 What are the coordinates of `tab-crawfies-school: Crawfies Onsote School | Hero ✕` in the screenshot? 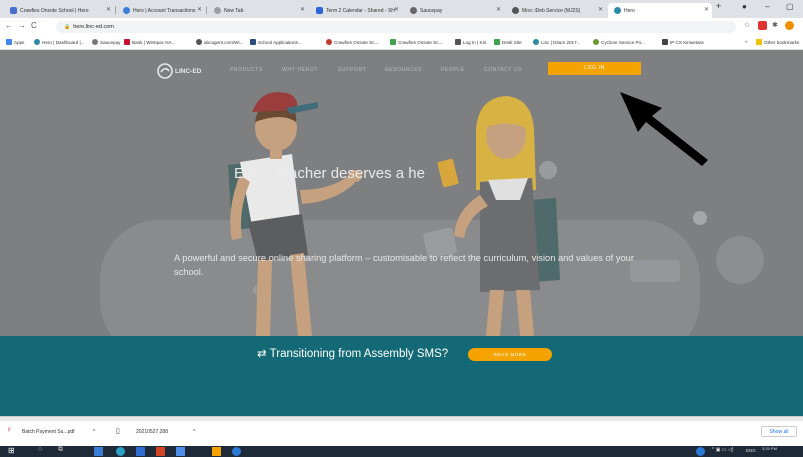 It's located at (59, 10).